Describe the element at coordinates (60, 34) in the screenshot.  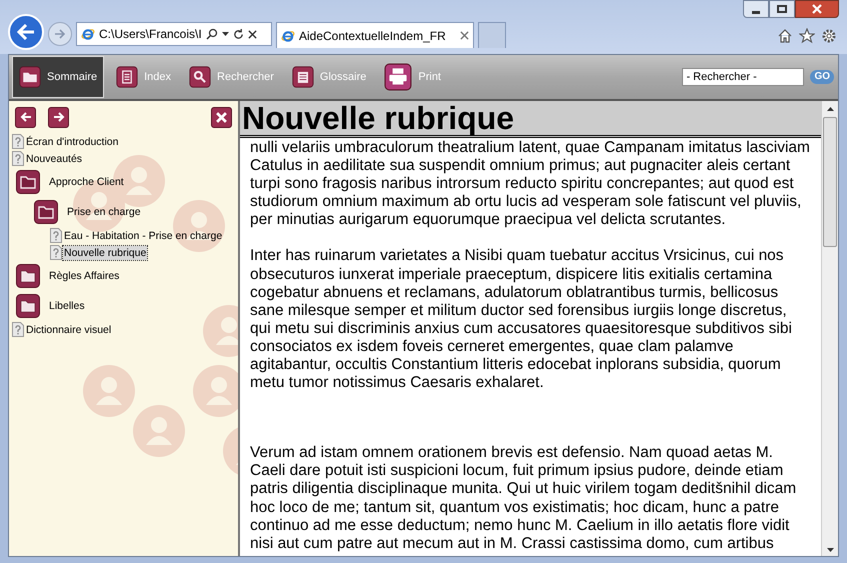
I see `forward-arrow-icon` at that location.